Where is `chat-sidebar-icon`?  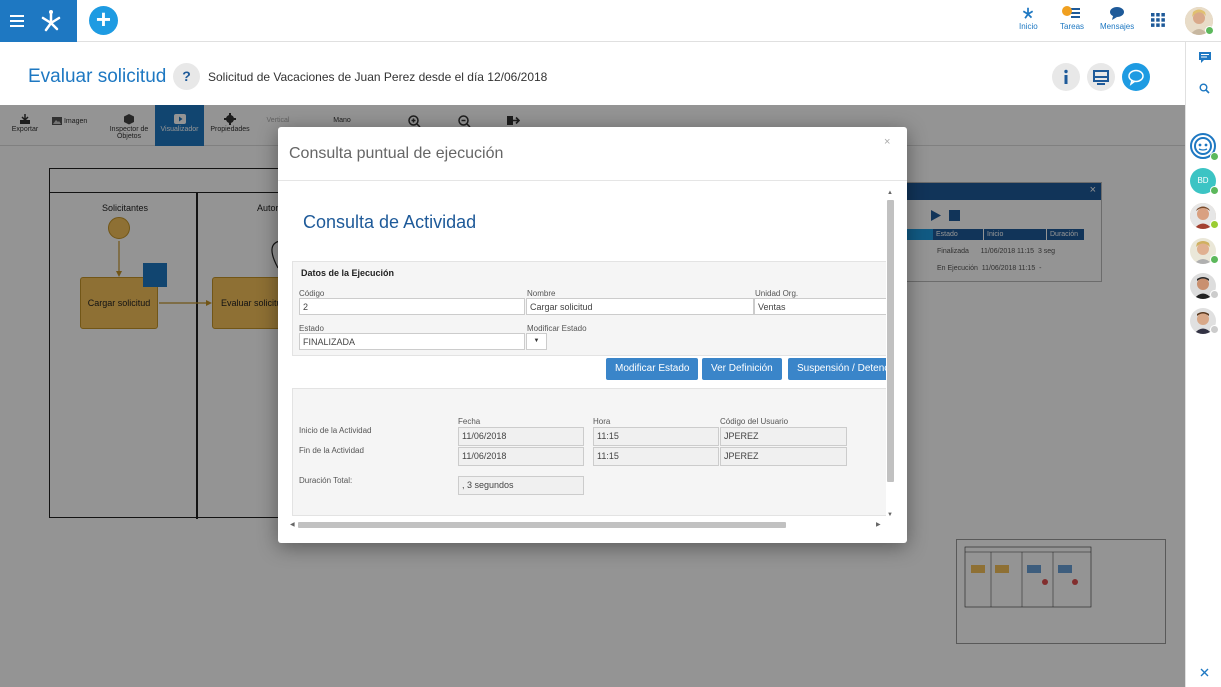
chat-sidebar-icon is located at coordinates (1205, 57).